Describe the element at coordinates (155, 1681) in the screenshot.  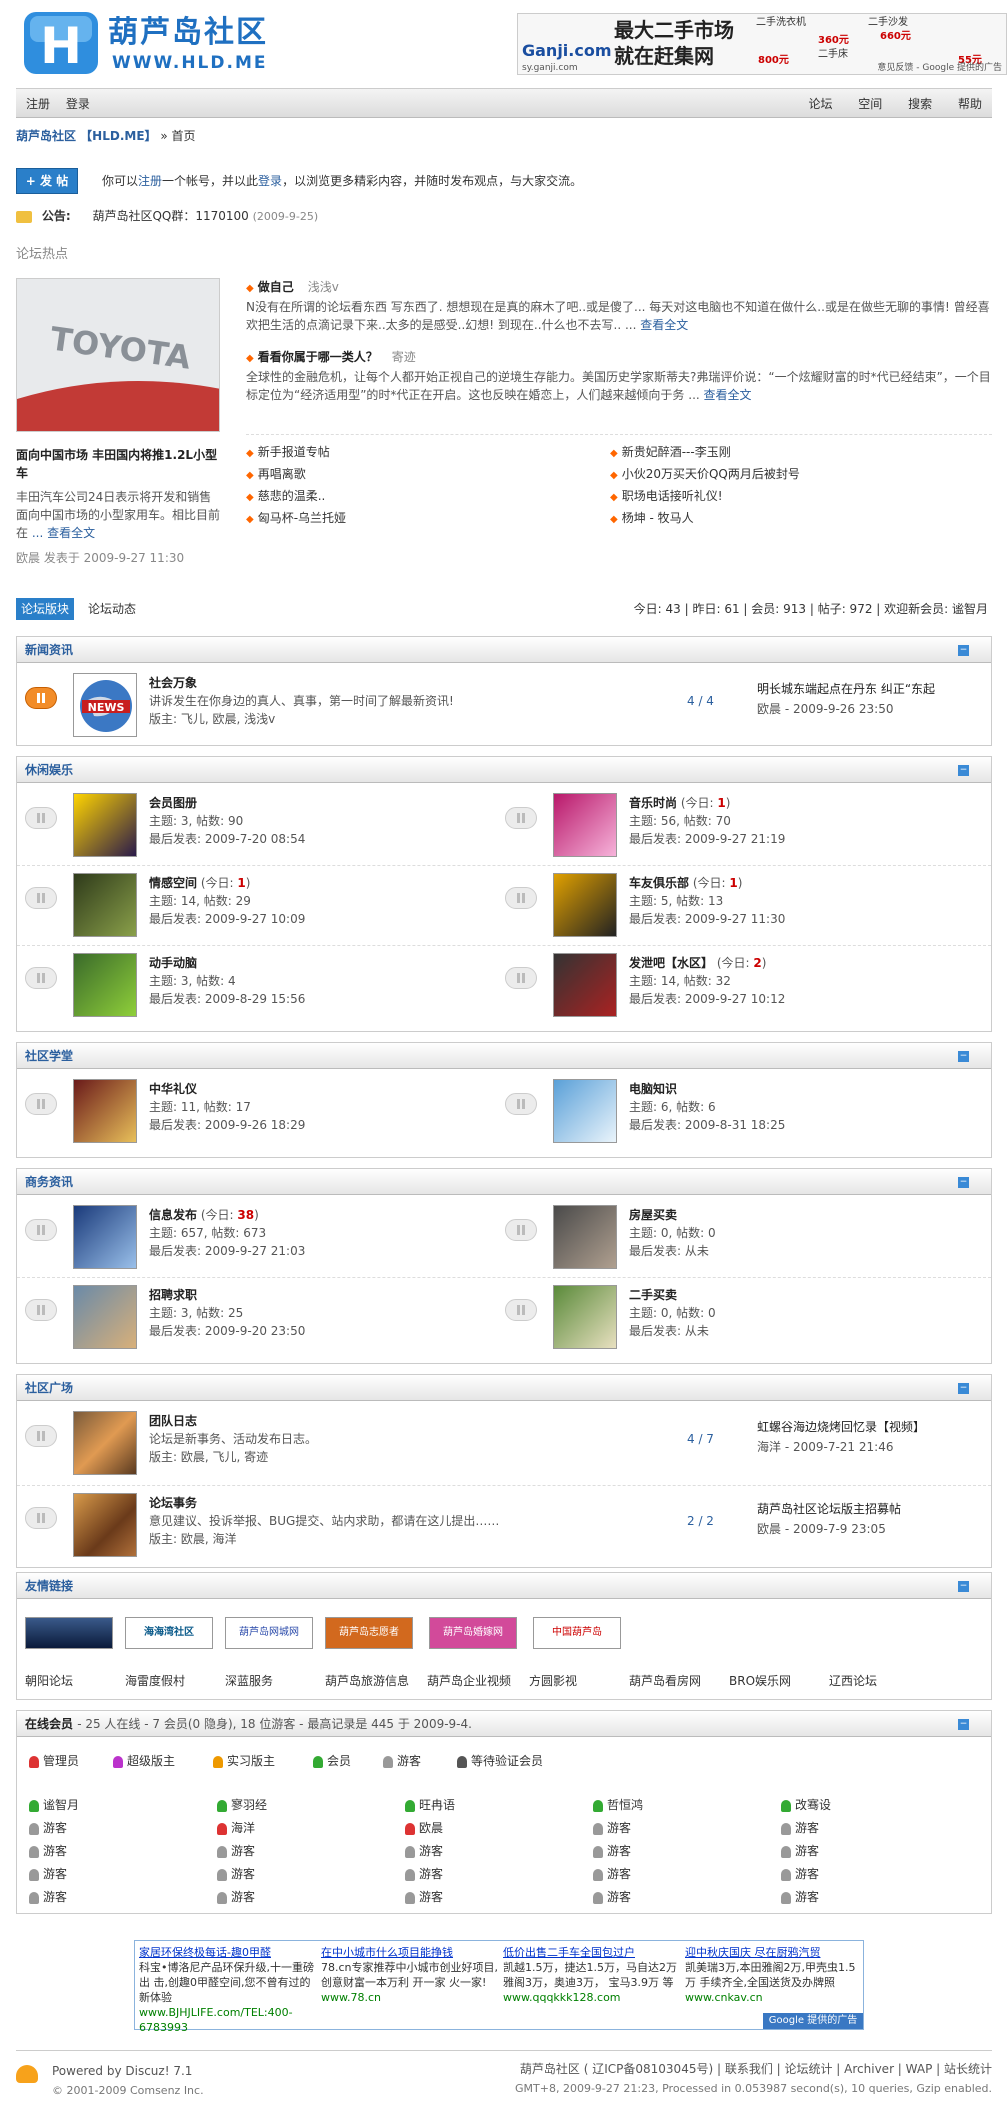
I see `text-link: 海雷度假村` at that location.